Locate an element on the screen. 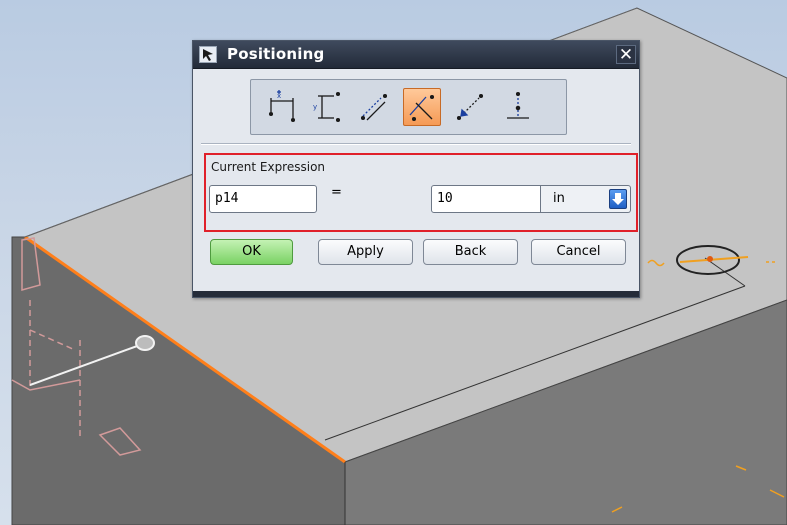 The height and width of the screenshot is (525, 787). back-button: Back is located at coordinates (470, 252).